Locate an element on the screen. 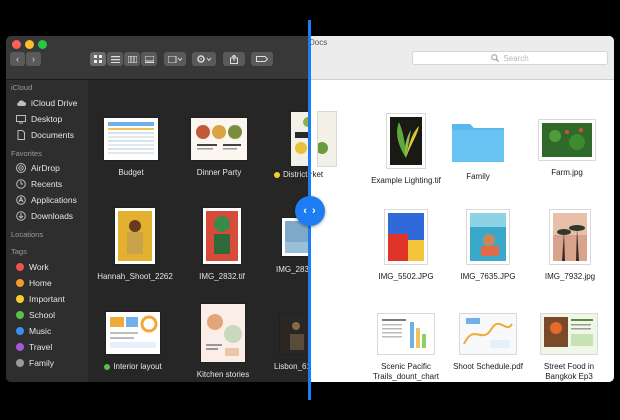 The image size is (620, 420). sidebar-heading-locations: Locations is located at coordinates (27, 234).